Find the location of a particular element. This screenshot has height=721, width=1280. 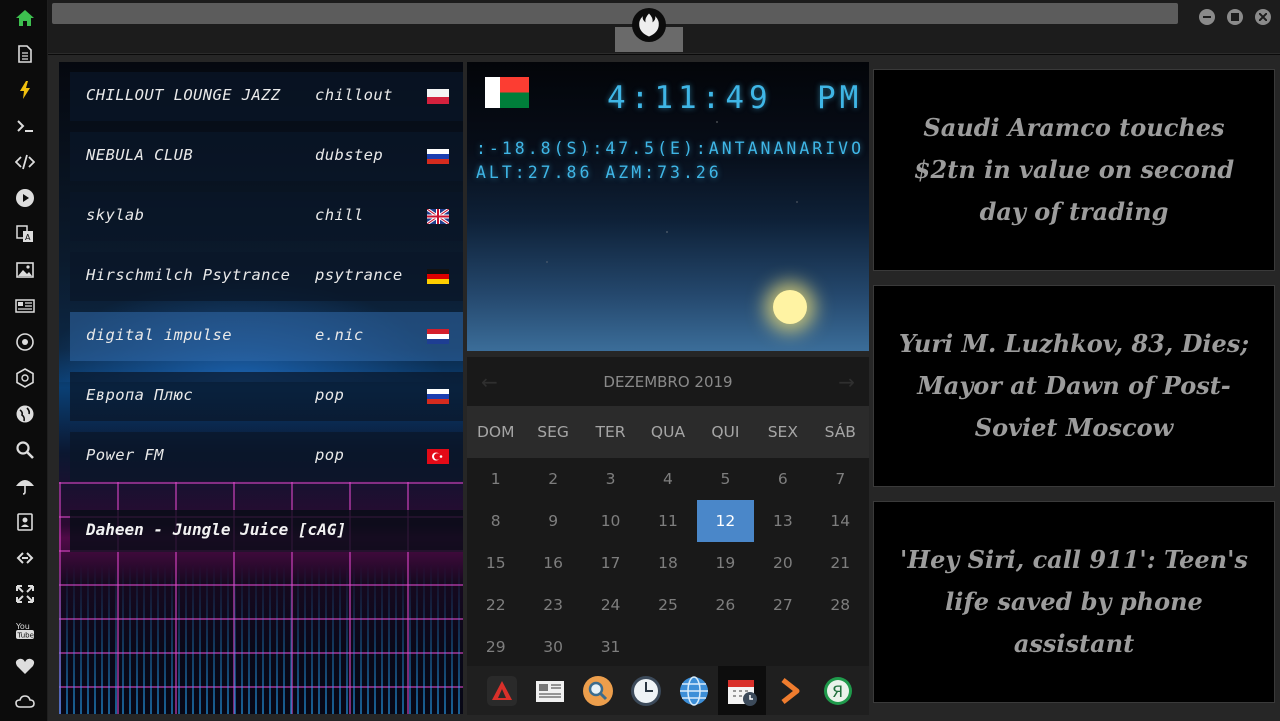

clock-time: 4:11:49 is located at coordinates (690, 98).